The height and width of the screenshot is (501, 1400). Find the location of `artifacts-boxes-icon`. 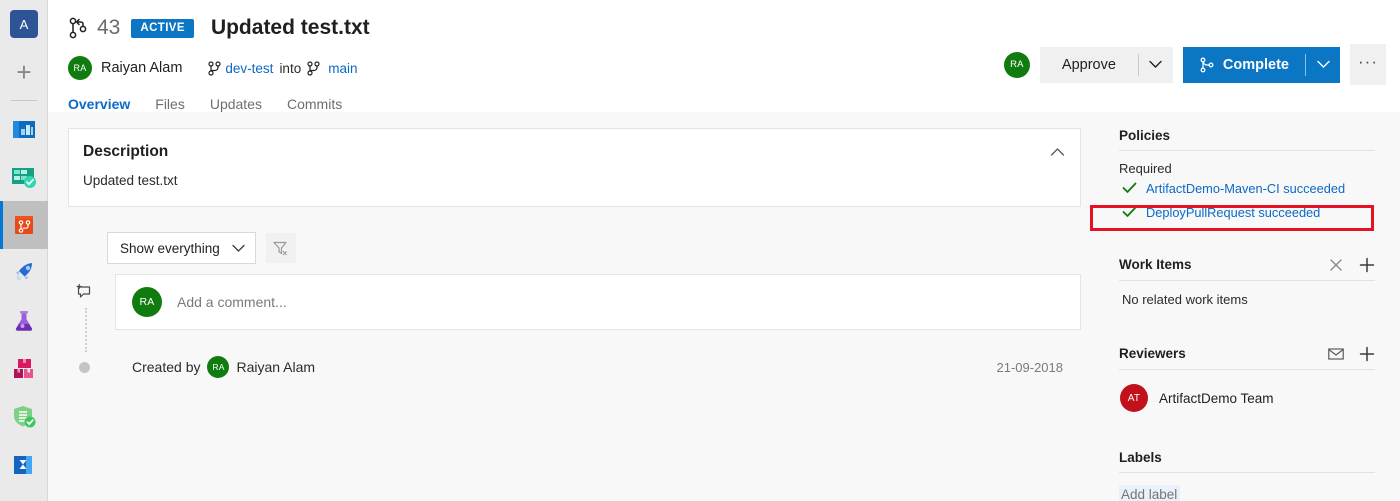

artifacts-boxes-icon is located at coordinates (23, 368).